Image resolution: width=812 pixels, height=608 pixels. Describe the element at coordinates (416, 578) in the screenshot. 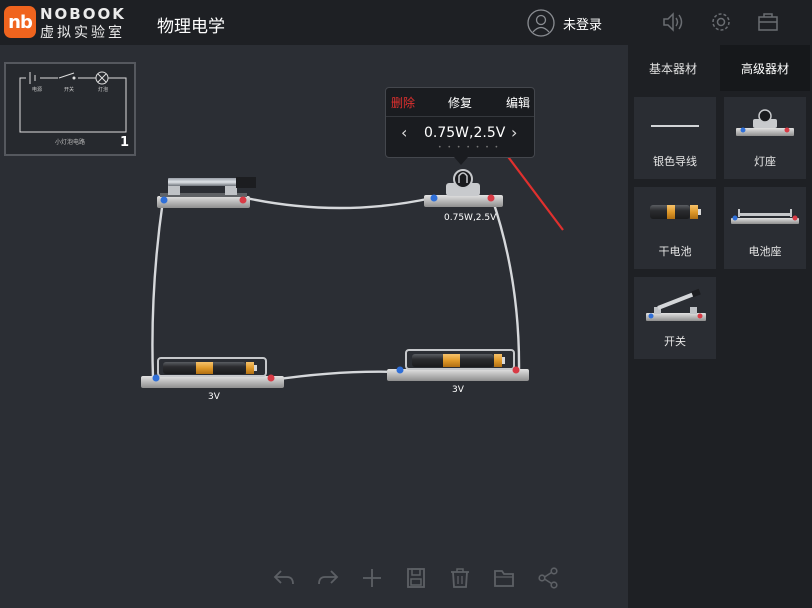

I see `save-icon` at that location.